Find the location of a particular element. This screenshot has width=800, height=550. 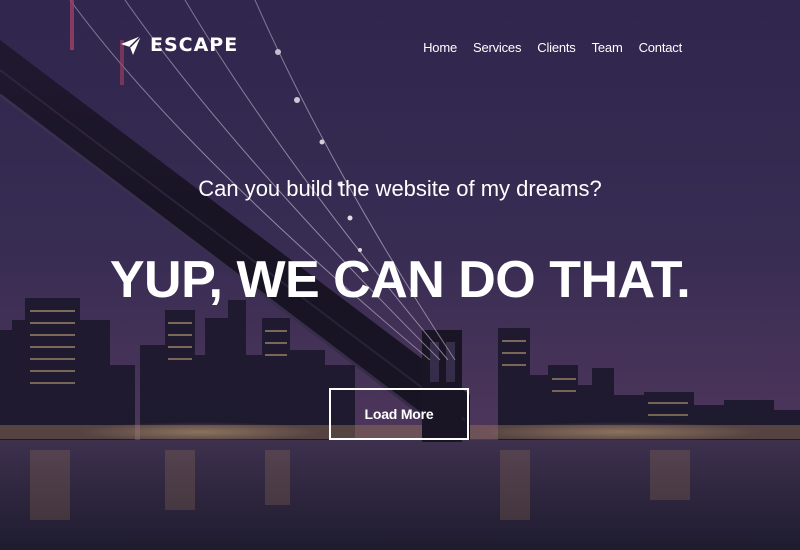

nav-item-clients: Clients is located at coordinates (556, 47).